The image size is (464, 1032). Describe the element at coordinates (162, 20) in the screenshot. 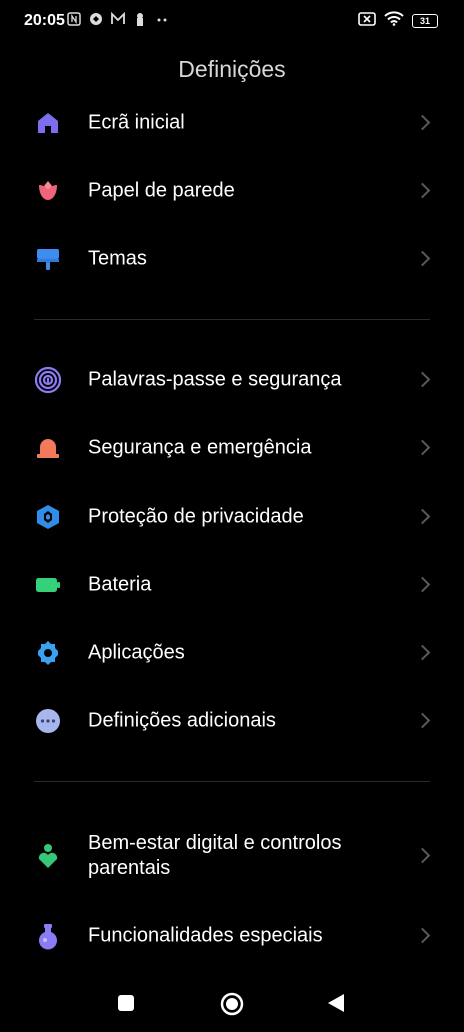

I see `more-notifications-icon` at that location.